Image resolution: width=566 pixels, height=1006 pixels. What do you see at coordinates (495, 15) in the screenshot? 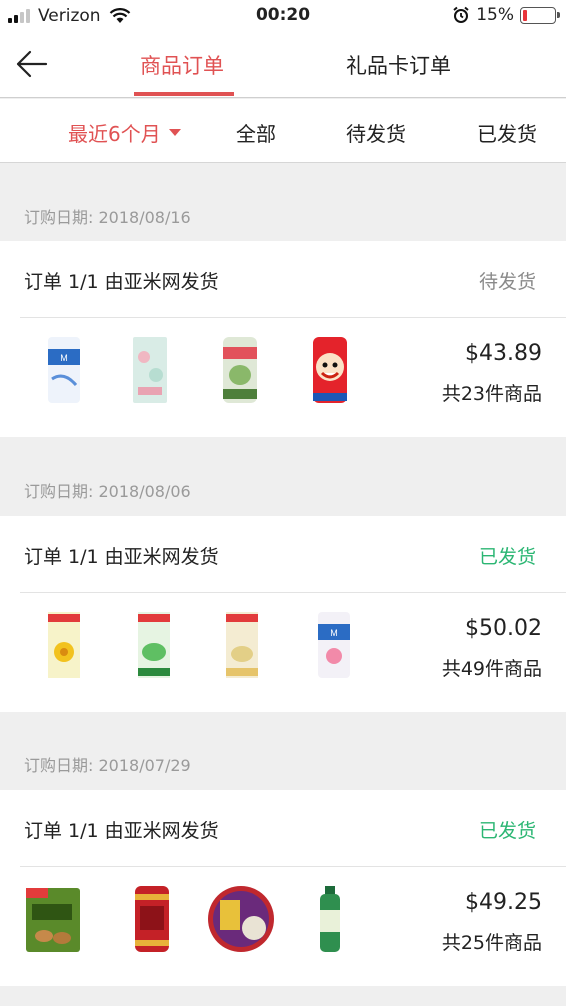
I see `battery-percent: 15%` at bounding box center [495, 15].